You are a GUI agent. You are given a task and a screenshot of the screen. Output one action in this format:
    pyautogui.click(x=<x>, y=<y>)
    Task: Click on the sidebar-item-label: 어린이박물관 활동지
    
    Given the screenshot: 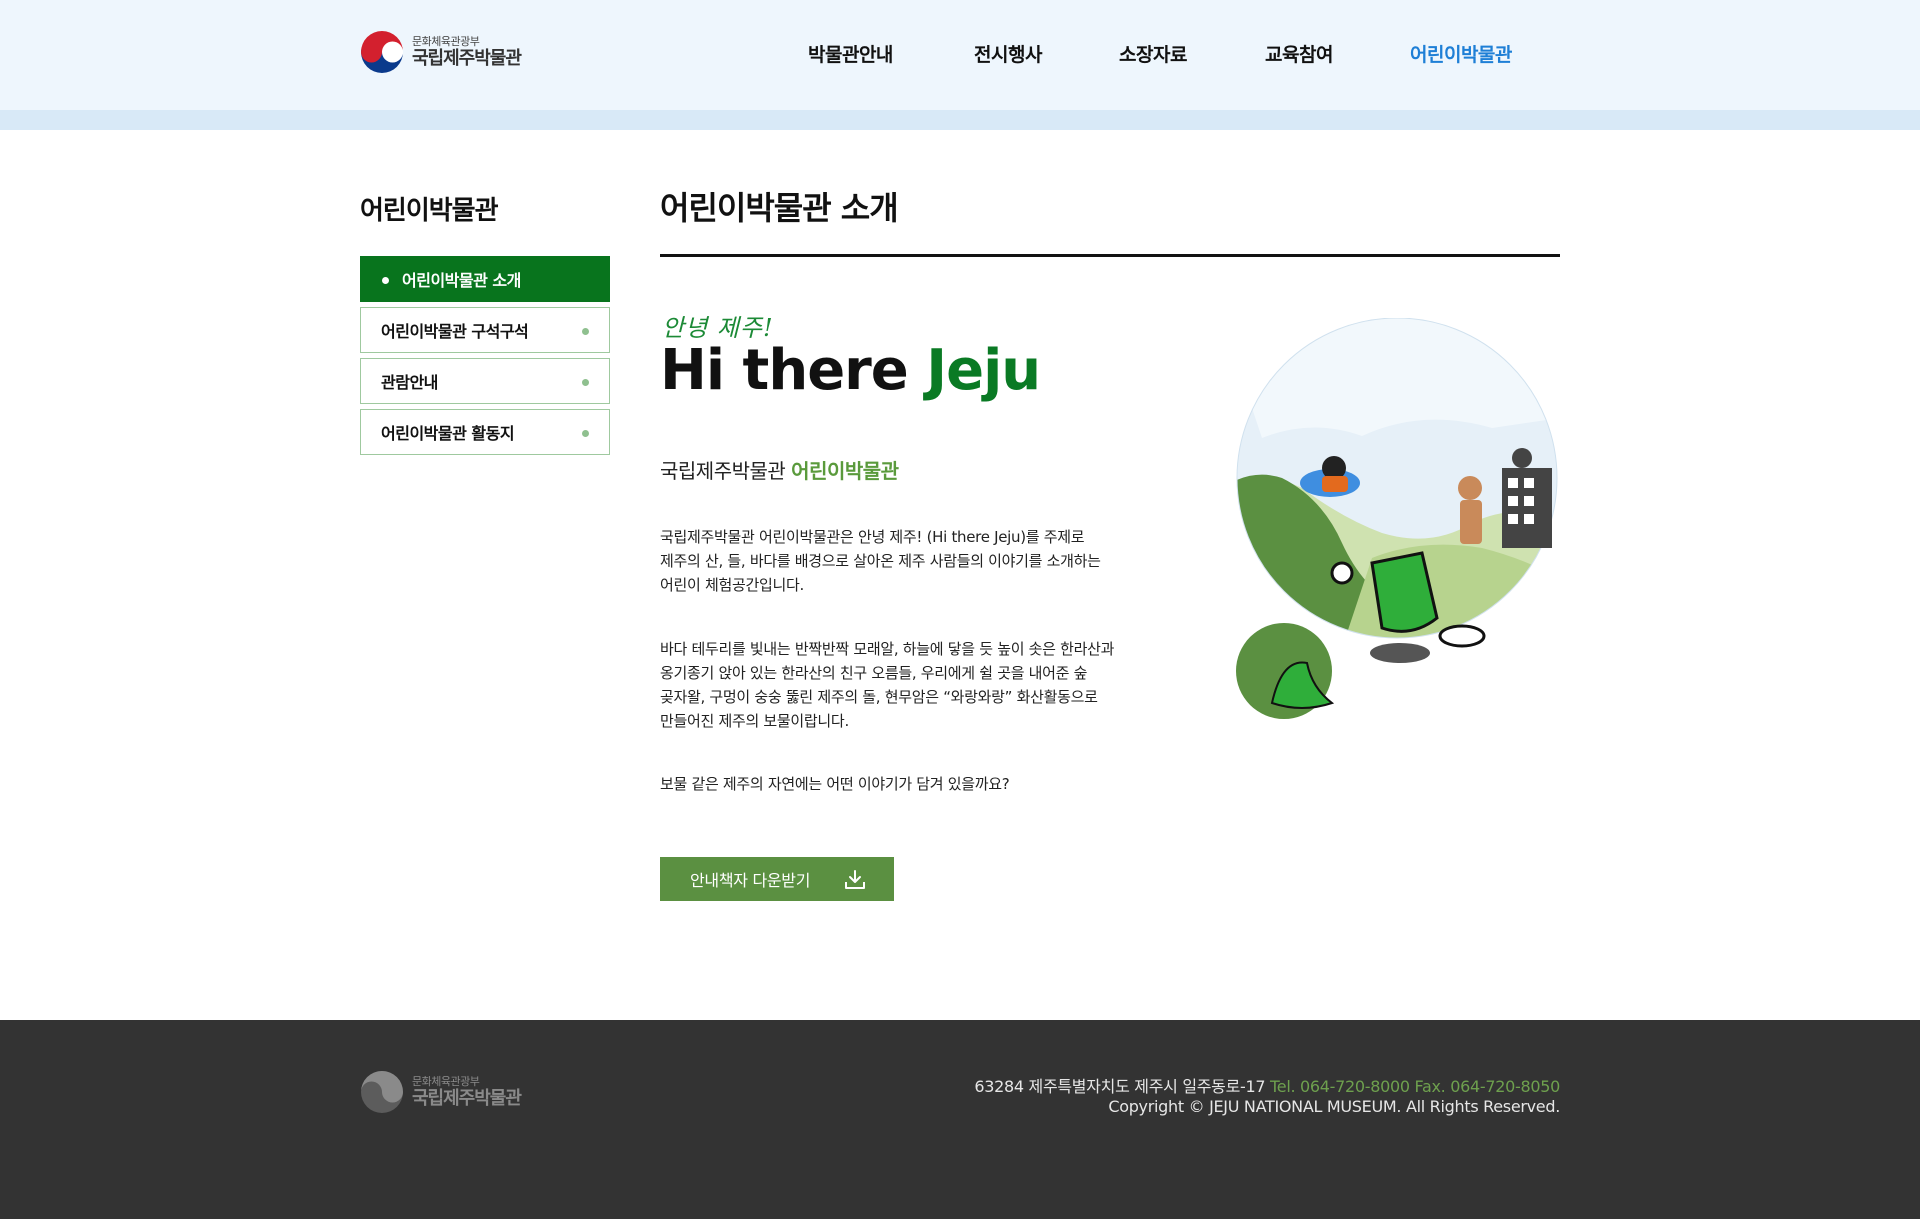 What is the action you would take?
    pyautogui.click(x=448, y=433)
    